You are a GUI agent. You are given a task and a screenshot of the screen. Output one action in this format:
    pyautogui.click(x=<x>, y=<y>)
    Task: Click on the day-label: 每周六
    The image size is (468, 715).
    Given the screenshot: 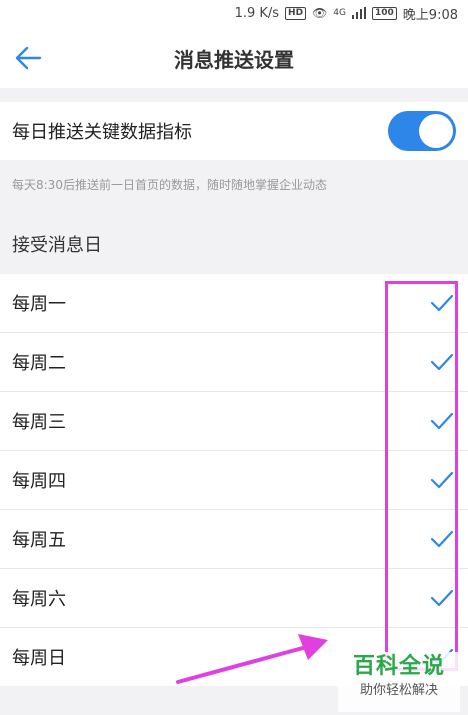 What is the action you would take?
    pyautogui.click(x=39, y=599)
    